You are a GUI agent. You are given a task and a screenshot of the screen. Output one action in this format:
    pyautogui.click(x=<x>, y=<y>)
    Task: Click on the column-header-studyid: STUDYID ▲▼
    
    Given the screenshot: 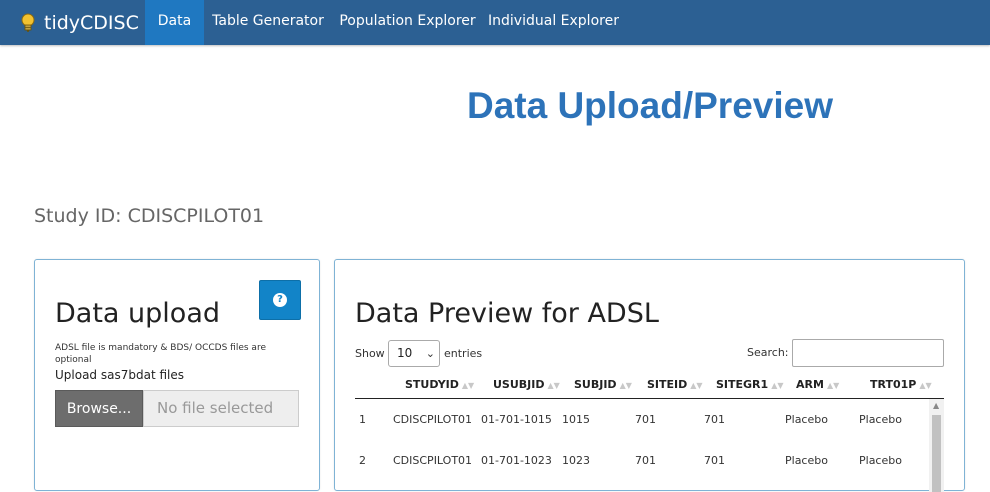 What is the action you would take?
    pyautogui.click(x=439, y=385)
    